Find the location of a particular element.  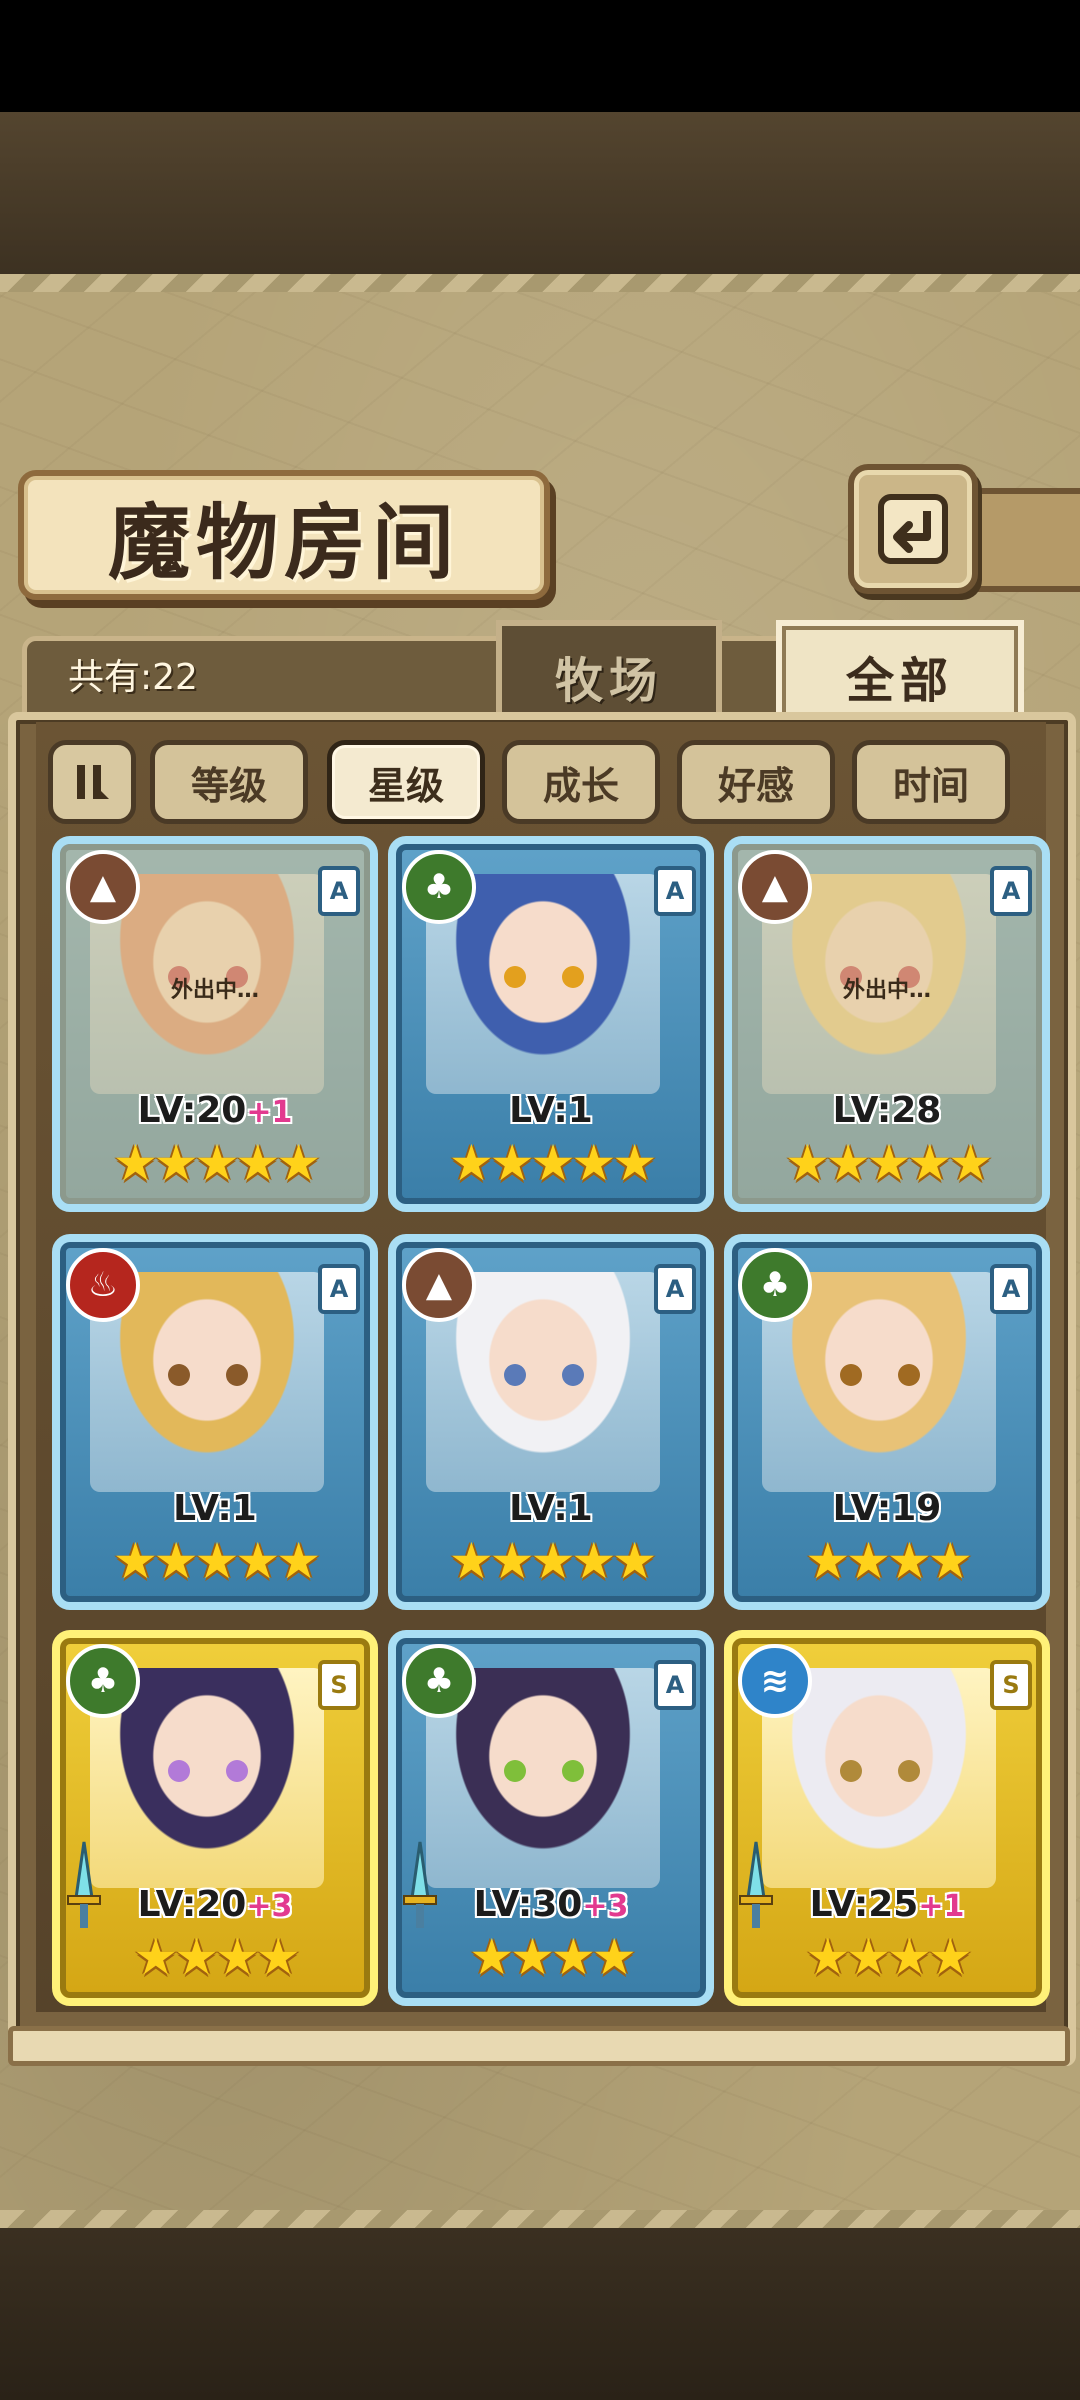

level-label: LV:30+3 is located at coordinates (551, 1904).